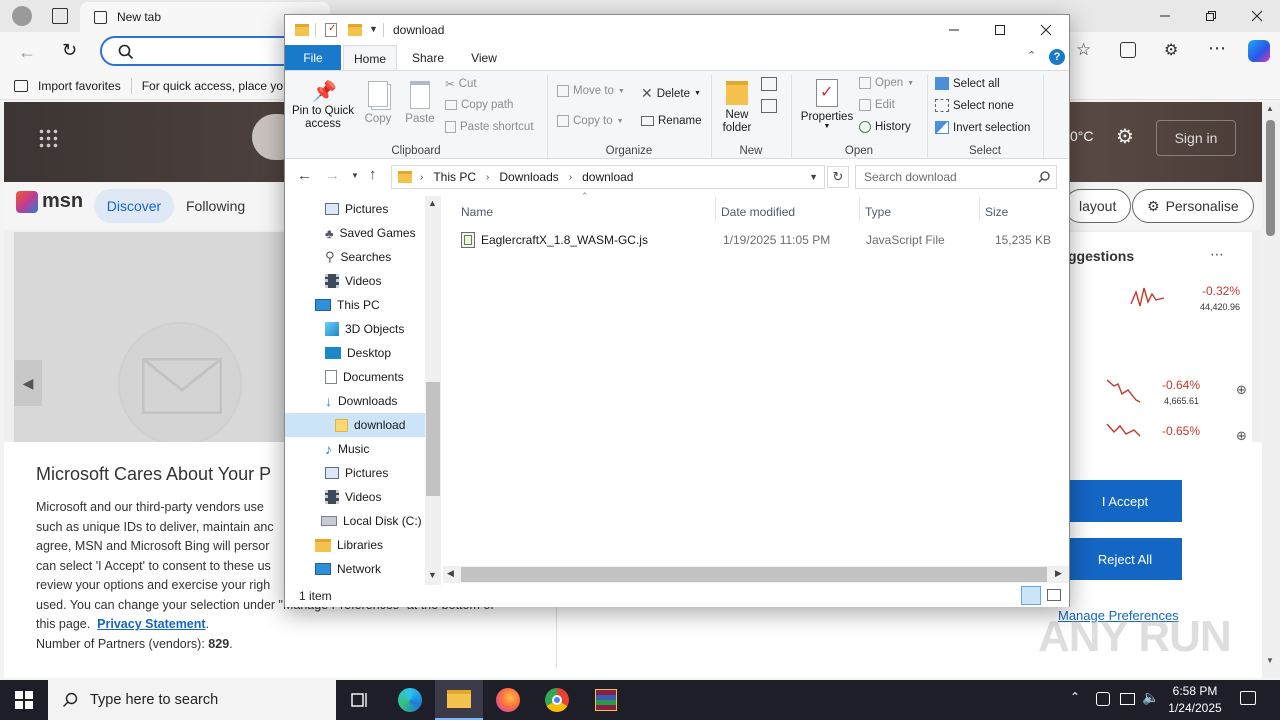 The width and height of the screenshot is (1280, 720). What do you see at coordinates (420, 110) in the screenshot?
I see `paste-button: Paste` at bounding box center [420, 110].